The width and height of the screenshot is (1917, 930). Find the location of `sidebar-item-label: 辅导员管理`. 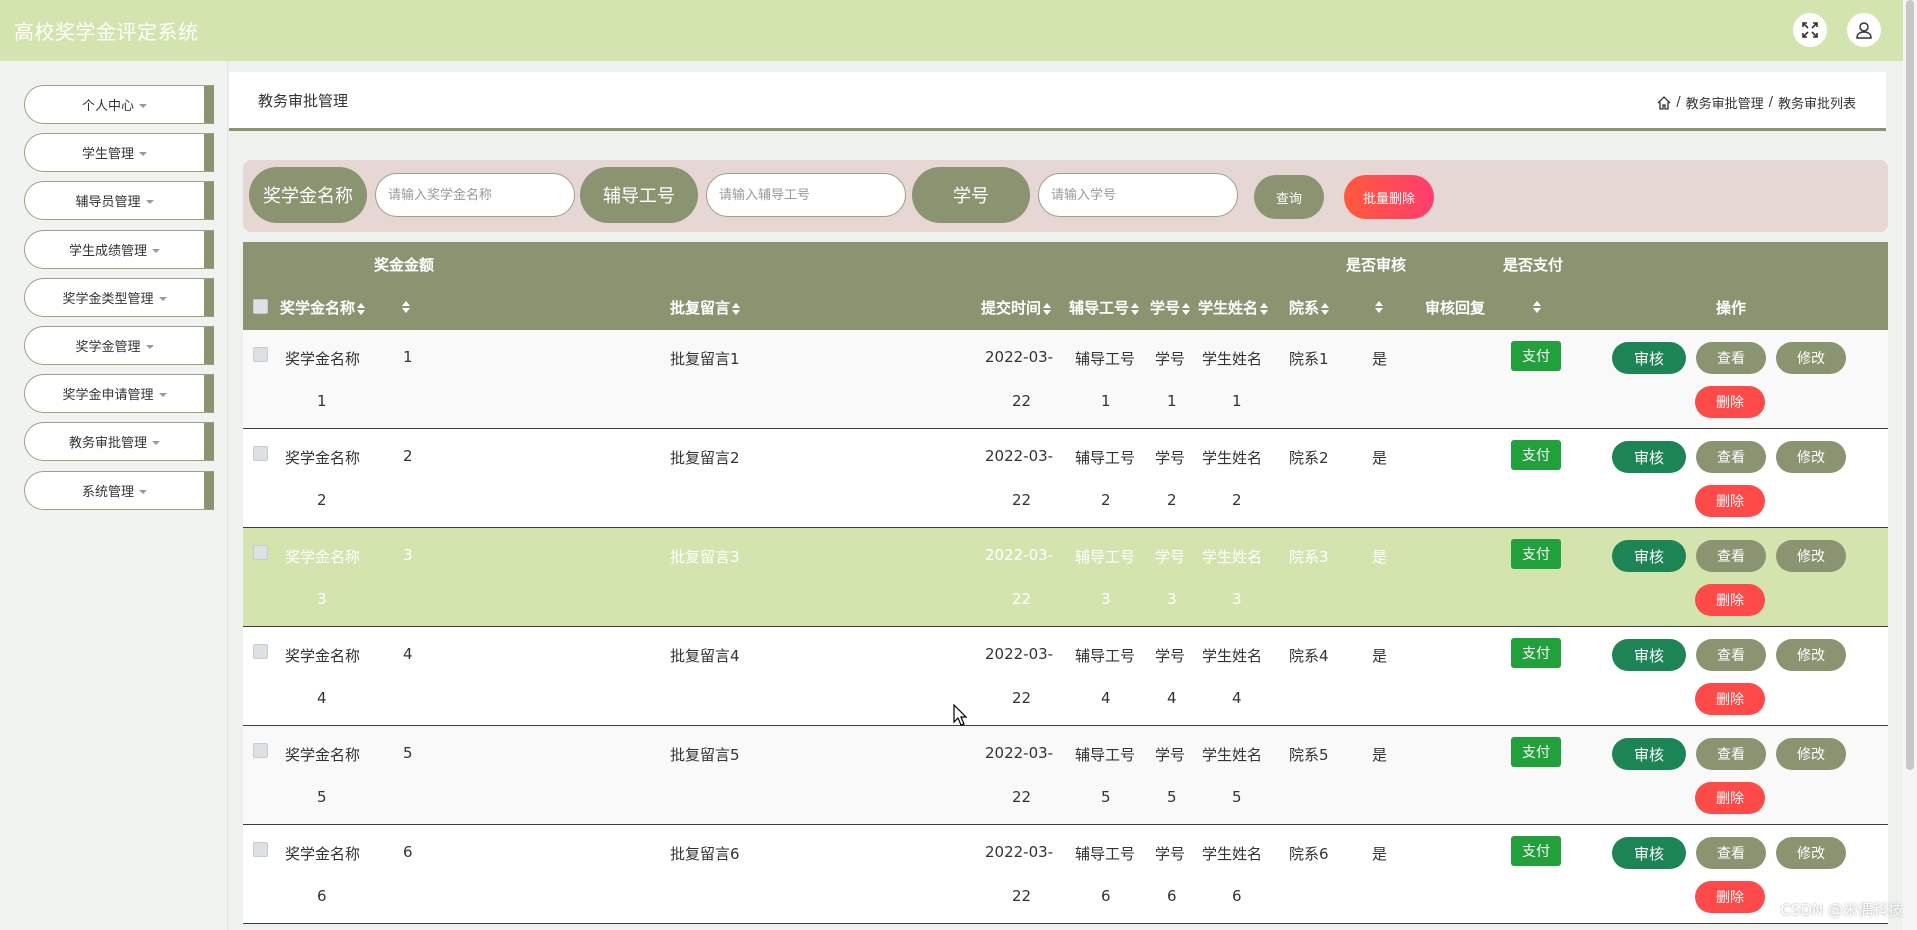

sidebar-item-label: 辅导员管理 is located at coordinates (108, 202).